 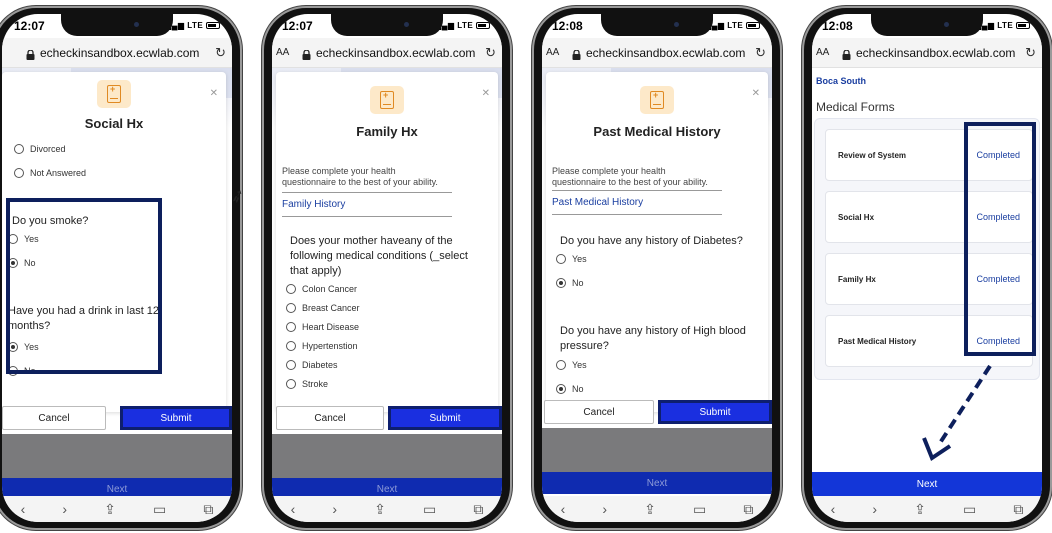 I want to click on status-icons: ▂▄▆ LTE, so click(x=192, y=25).